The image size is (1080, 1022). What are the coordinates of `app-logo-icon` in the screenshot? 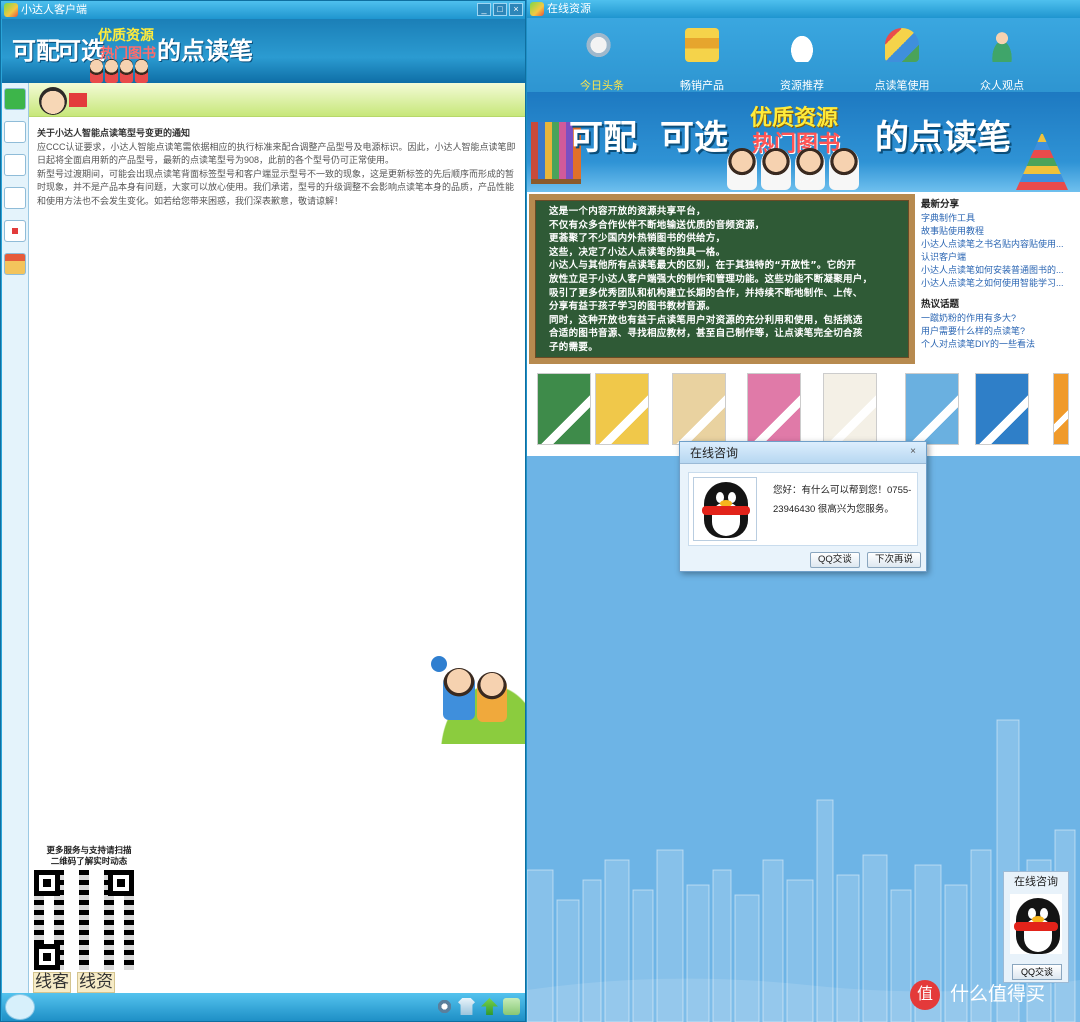 It's located at (11, 10).